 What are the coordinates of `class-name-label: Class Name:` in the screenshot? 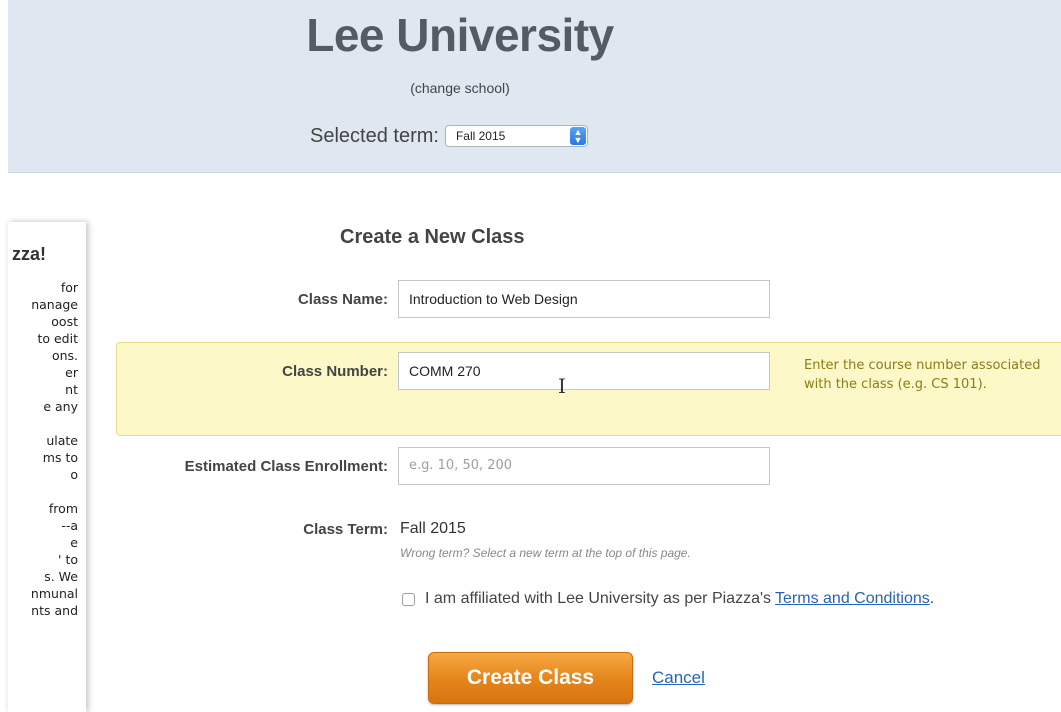 It's located at (342, 299).